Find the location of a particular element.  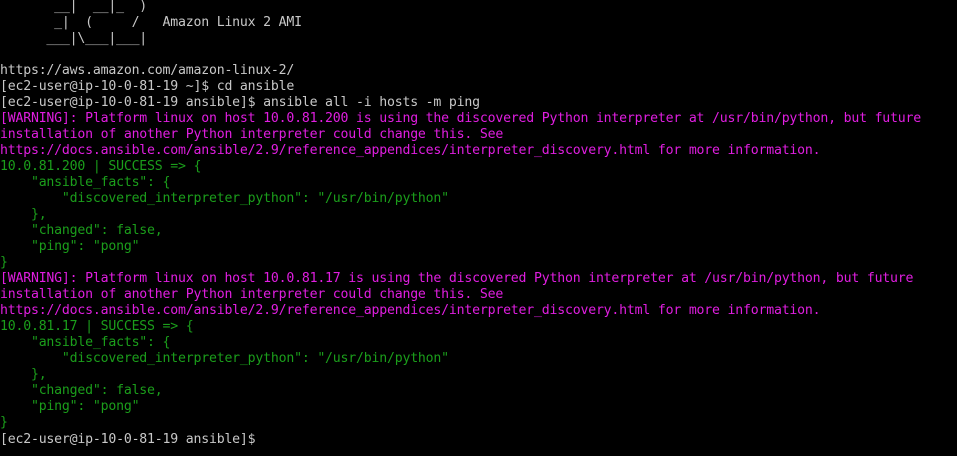

prompt-text: [ec2-user@ip-10-0-81-19 ansible]$ is located at coordinates (132, 439).